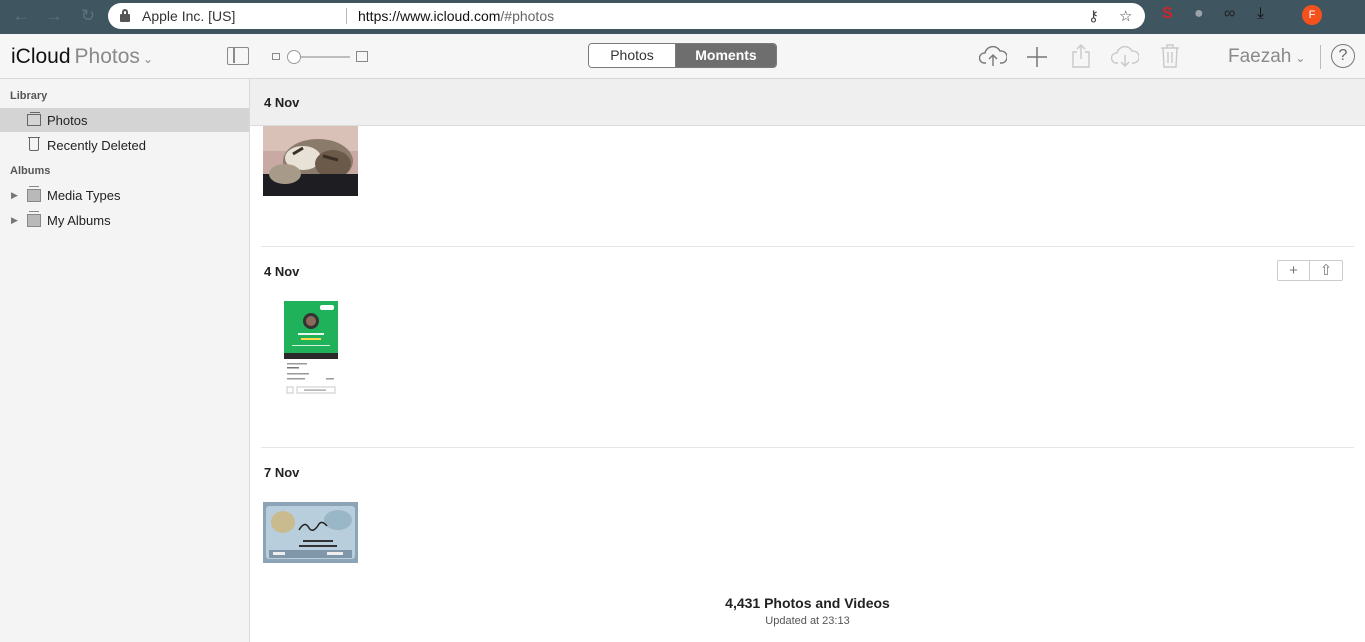 The height and width of the screenshot is (642, 1365). I want to click on app-title: iCloud Photos ⌄, so click(82, 57).